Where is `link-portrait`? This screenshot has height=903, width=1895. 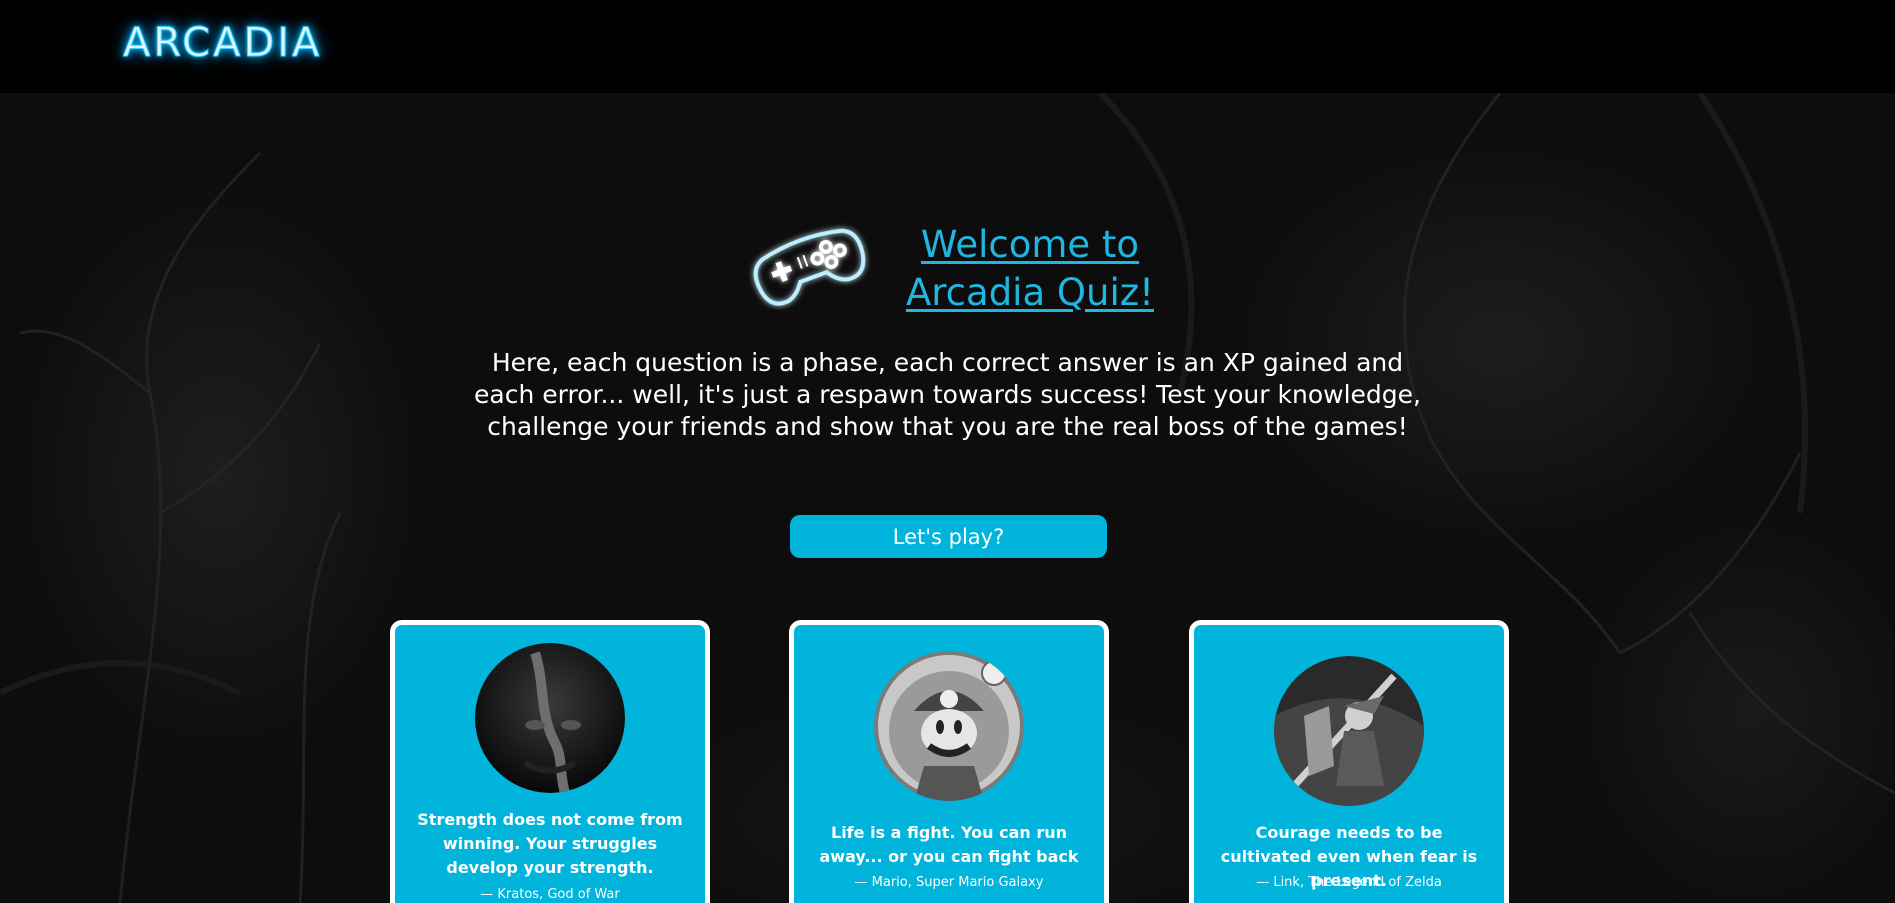
link-portrait is located at coordinates (1349, 731).